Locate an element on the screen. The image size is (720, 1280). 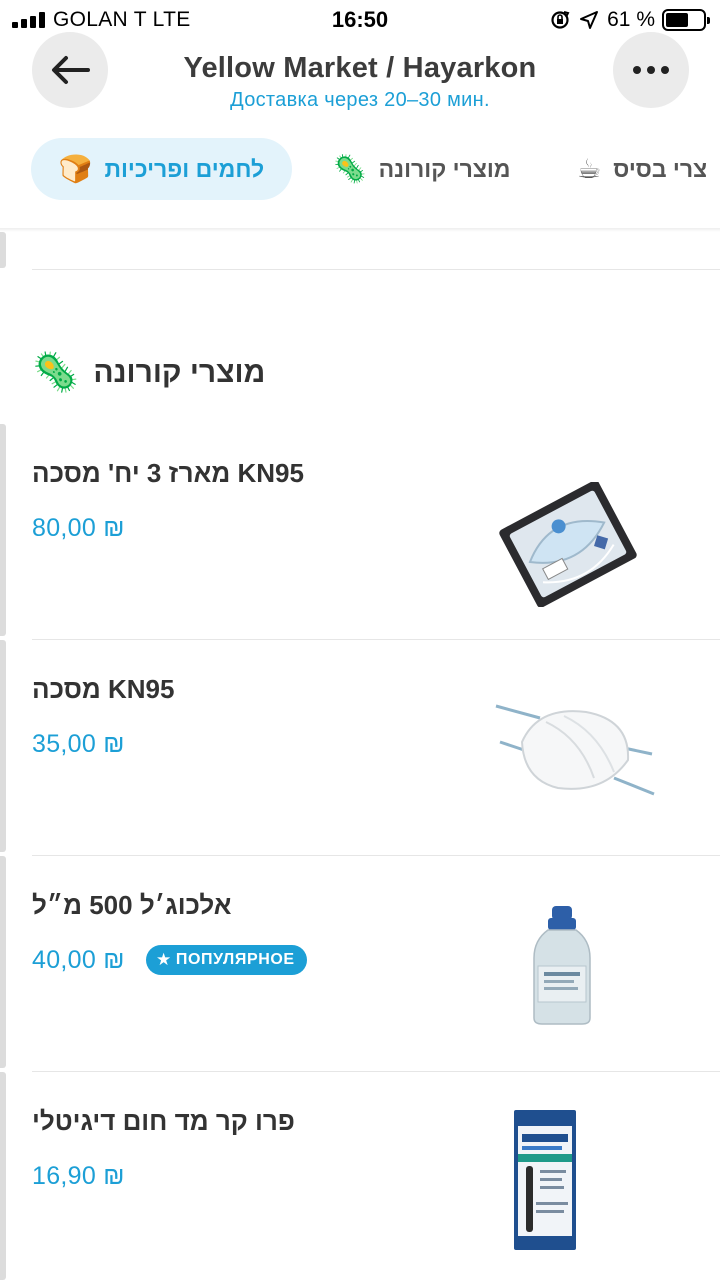
item-price: 40,00 ₪ is located at coordinates (78, 960).